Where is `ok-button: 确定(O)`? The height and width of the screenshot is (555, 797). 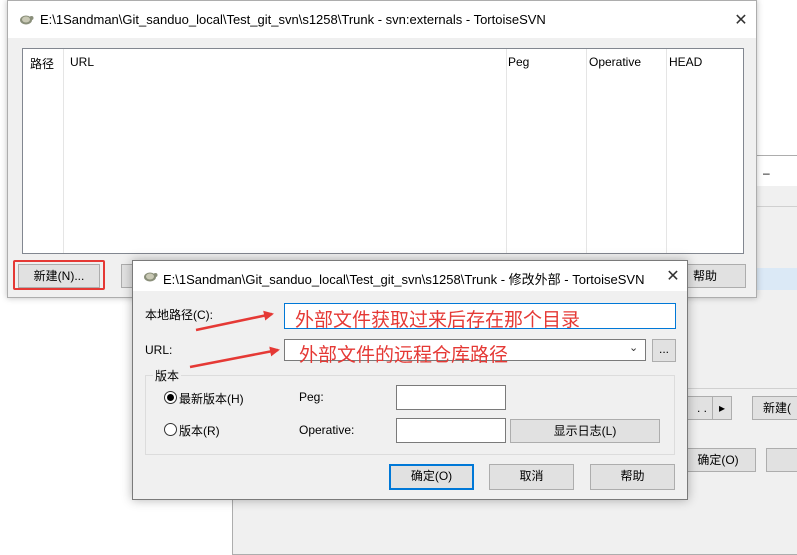
ok-button: 确定(O) is located at coordinates (431, 477).